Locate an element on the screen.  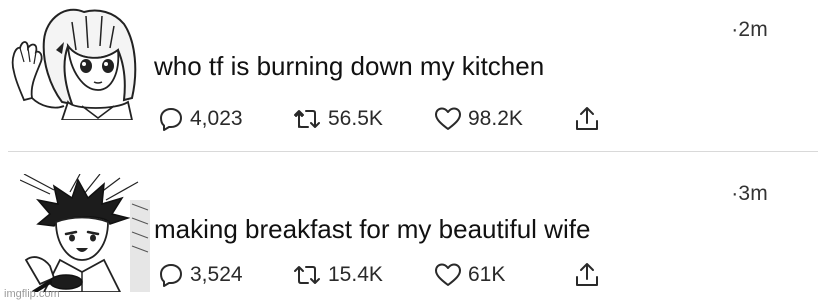
reply-button: 3,524 is located at coordinates (200, 275).